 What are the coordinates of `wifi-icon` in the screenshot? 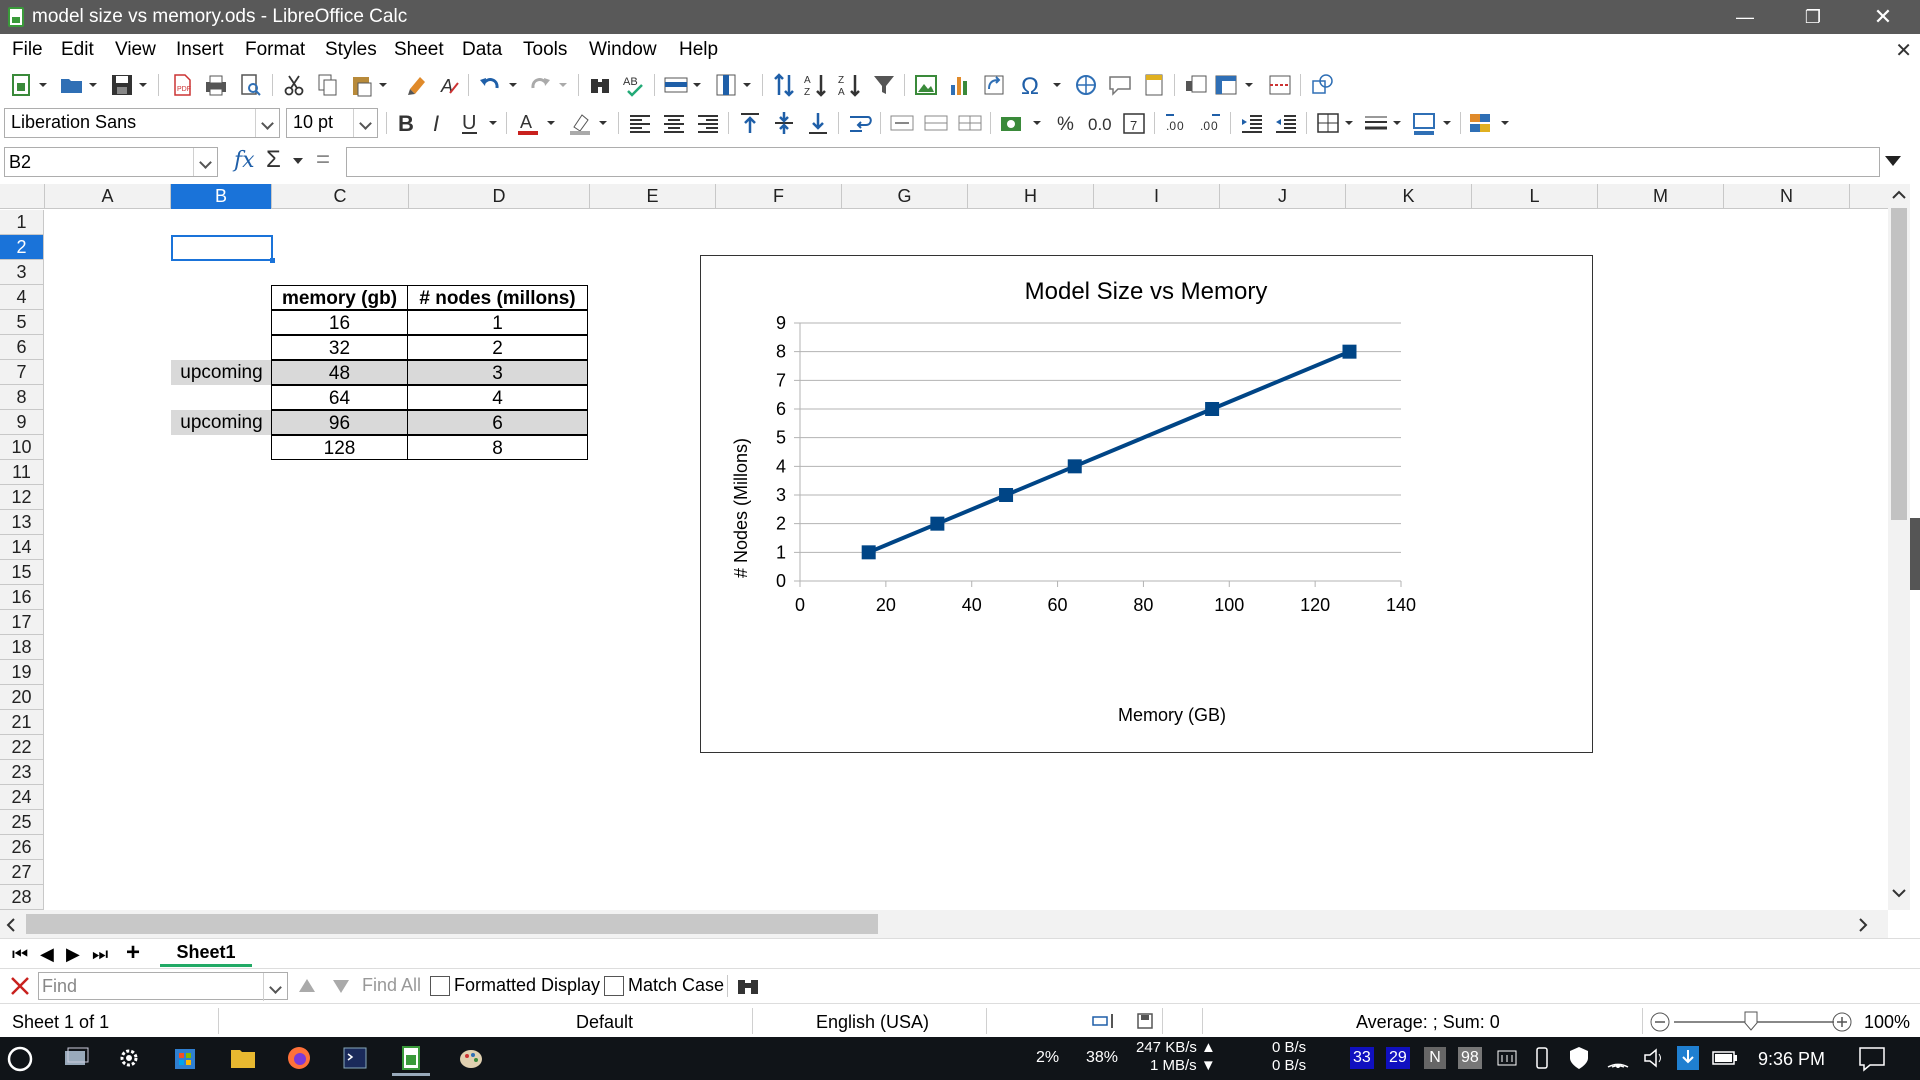 It's located at (1618, 1058).